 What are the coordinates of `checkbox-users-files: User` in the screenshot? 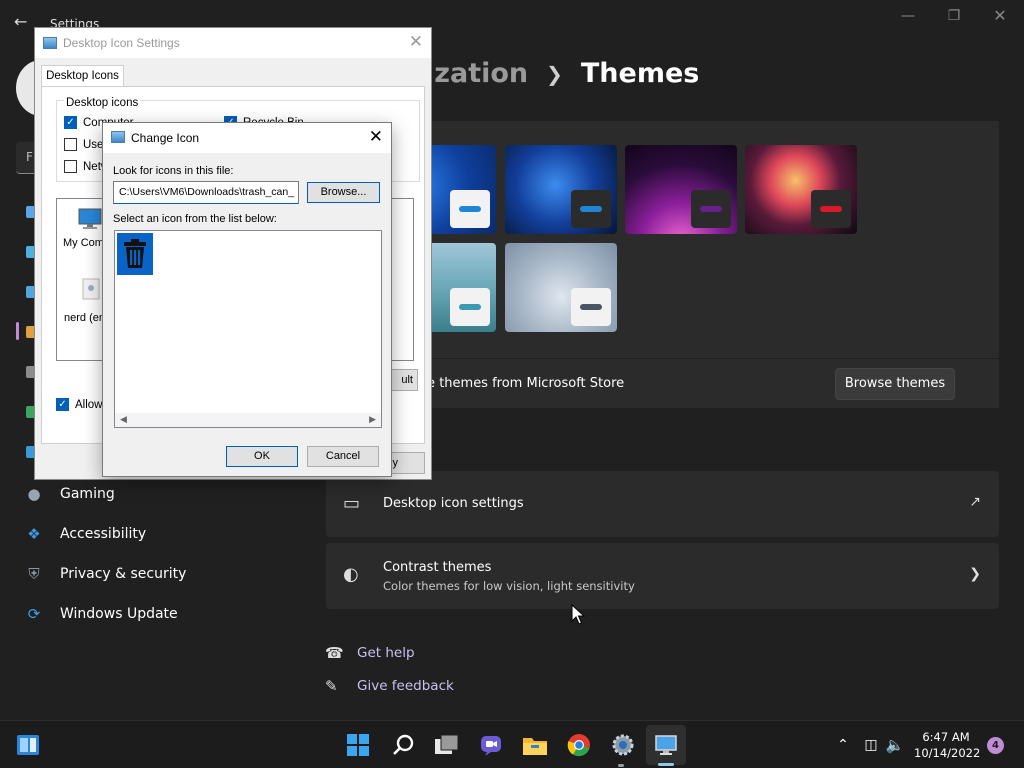 It's located at (85, 144).